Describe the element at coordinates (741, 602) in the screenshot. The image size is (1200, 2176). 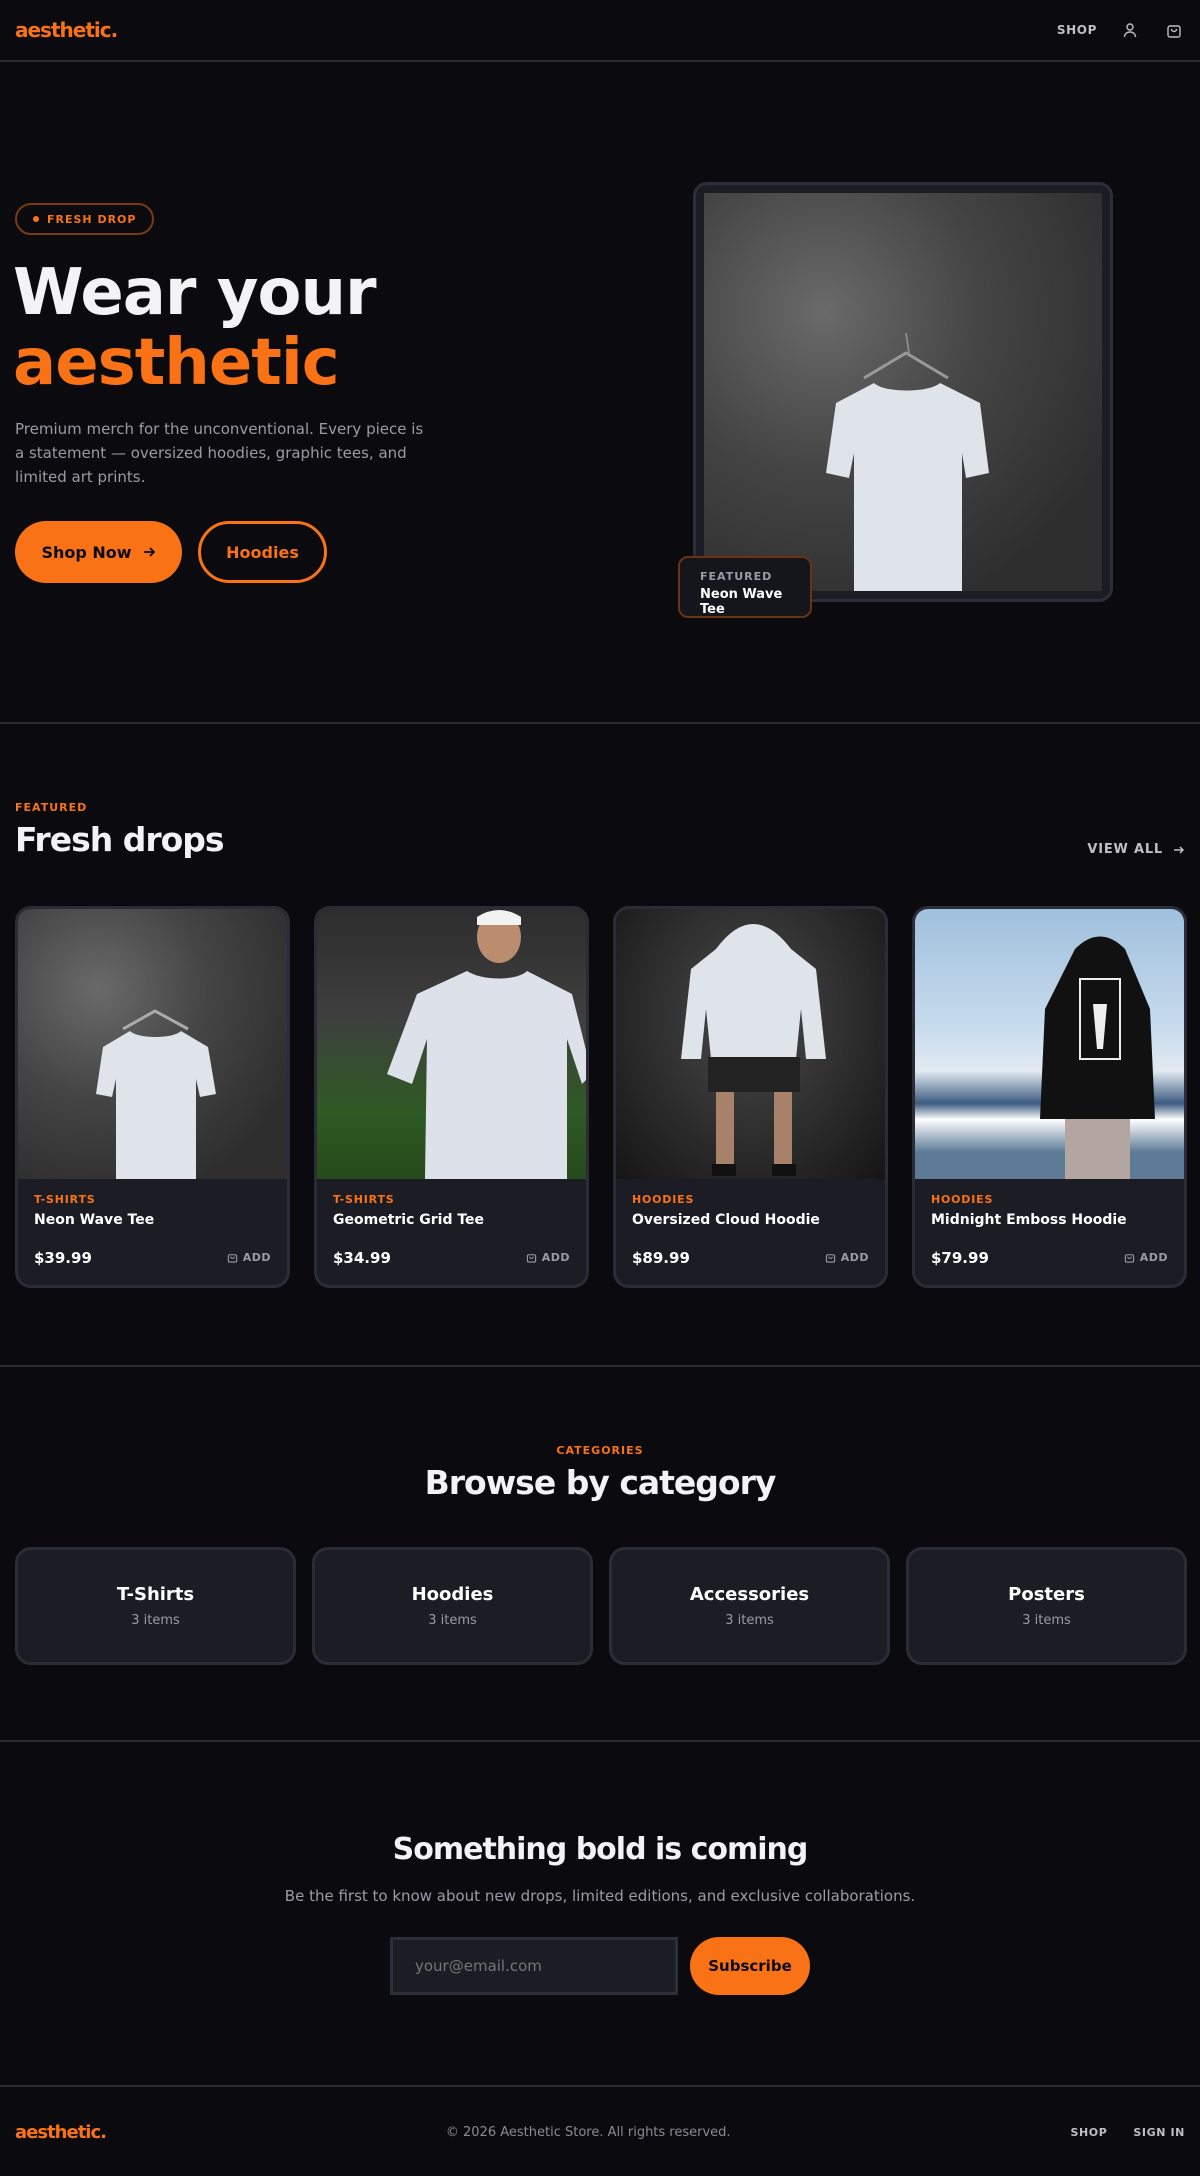
I see `featured-product-name: Neon Wave Tee` at that location.